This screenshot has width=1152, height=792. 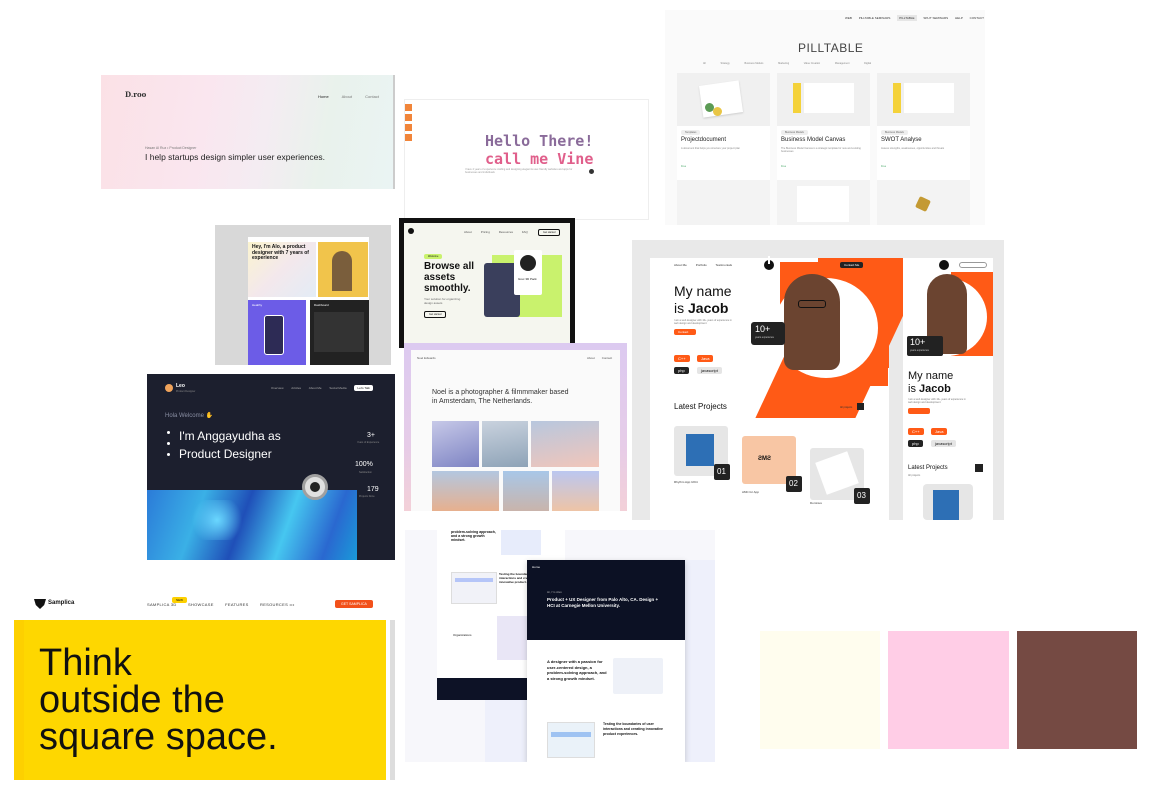 What do you see at coordinates (765, 459) in the screenshot?
I see `project-logo: ƧMƧ` at bounding box center [765, 459].